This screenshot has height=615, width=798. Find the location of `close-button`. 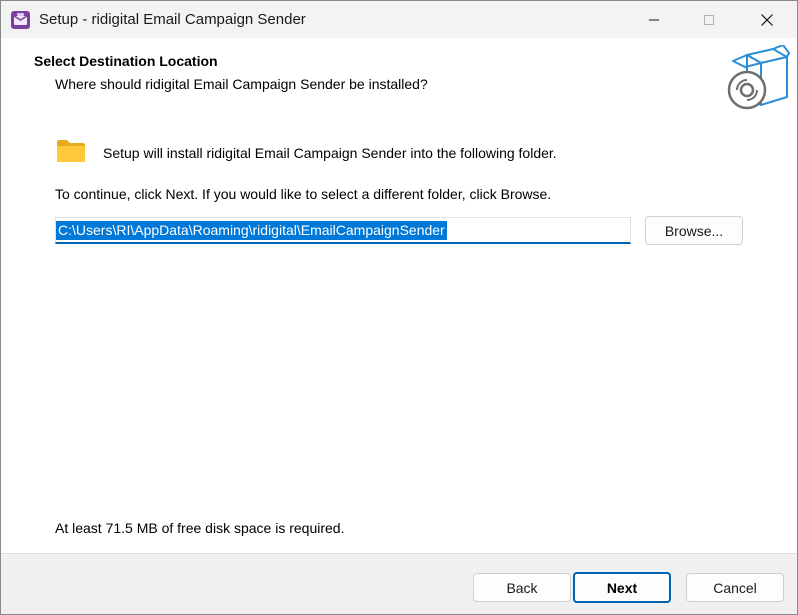

close-button is located at coordinates (767, 19).